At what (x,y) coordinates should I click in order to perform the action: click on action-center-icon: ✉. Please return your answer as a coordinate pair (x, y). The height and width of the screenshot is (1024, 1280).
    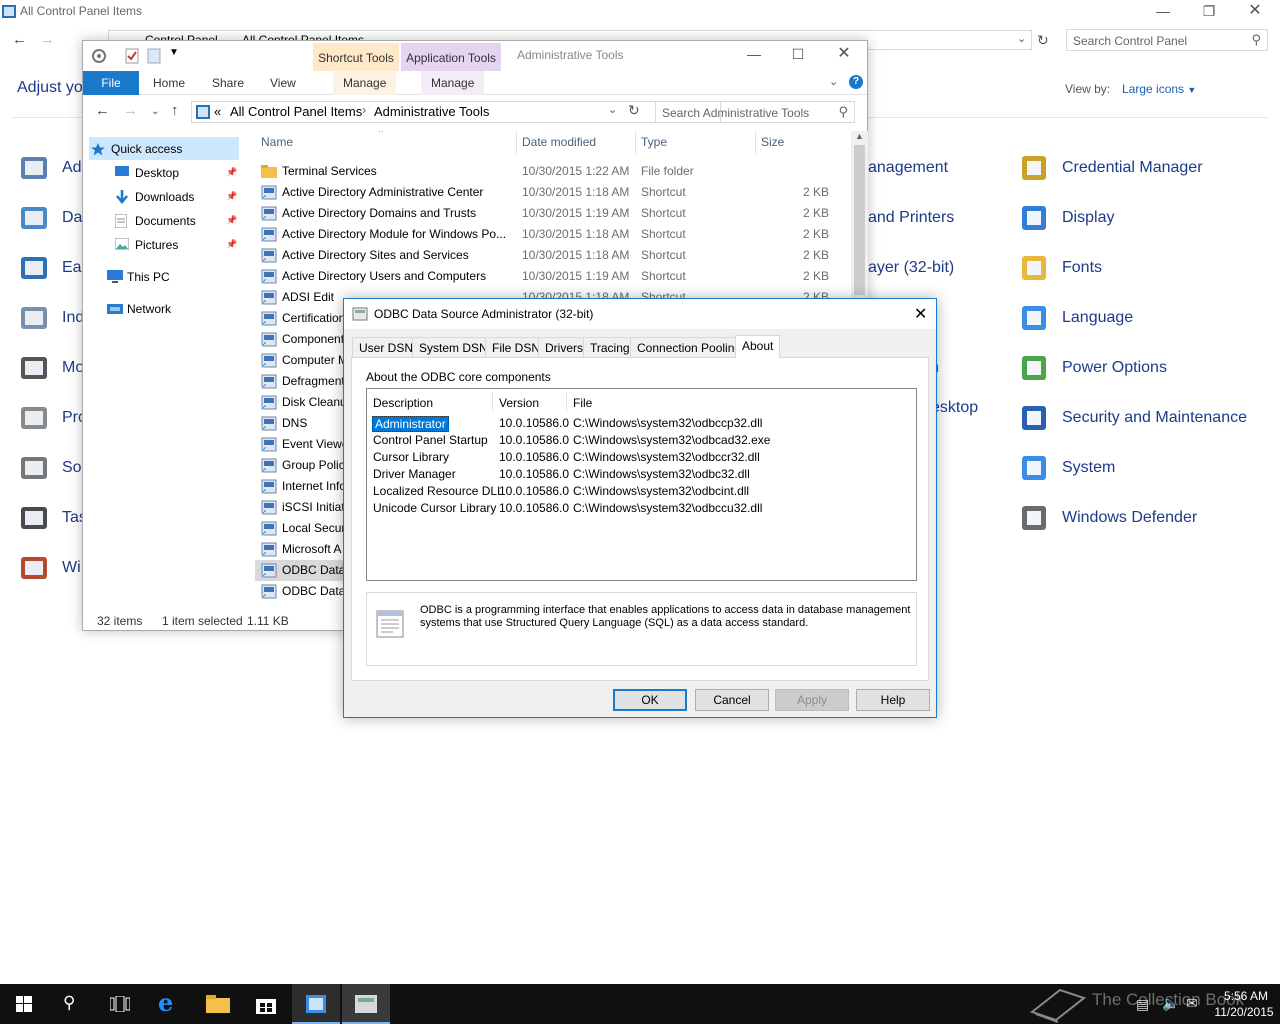
    Looking at the image, I should click on (1192, 1003).